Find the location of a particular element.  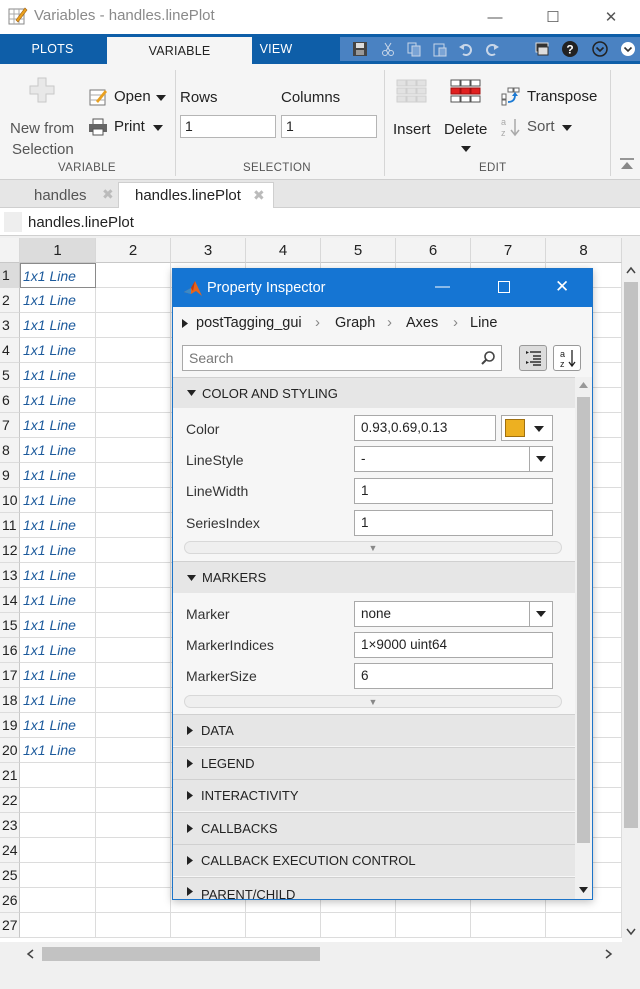

row-header: 17 is located at coordinates (10, 675).